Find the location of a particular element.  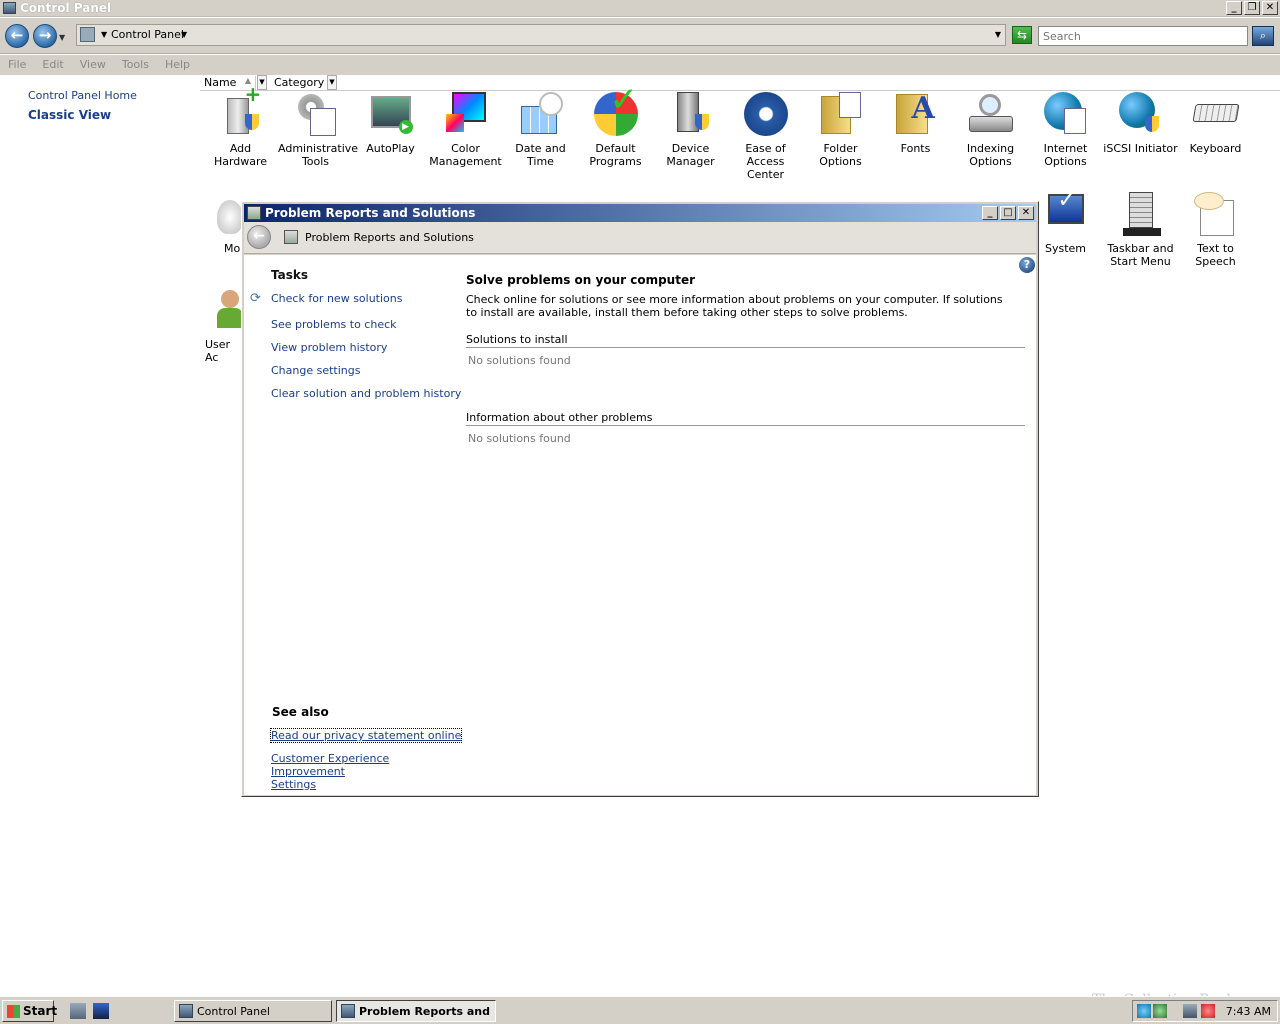

menu-file: File is located at coordinates (17, 65).